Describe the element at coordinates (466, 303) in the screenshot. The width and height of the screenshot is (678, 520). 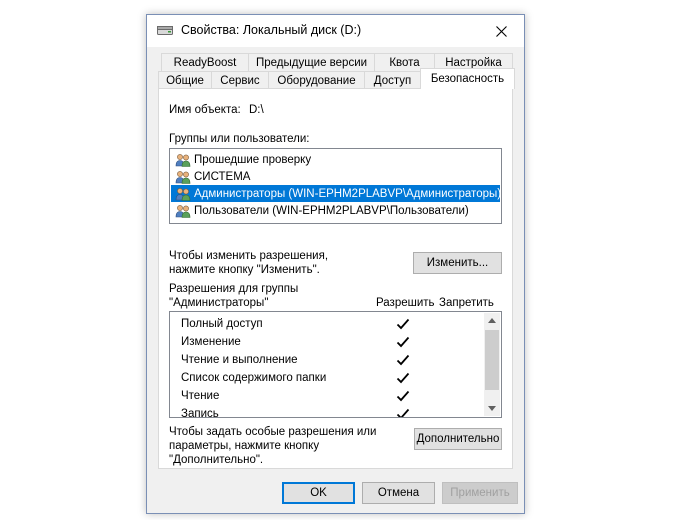
I see `deny-column-header: Запретить` at that location.